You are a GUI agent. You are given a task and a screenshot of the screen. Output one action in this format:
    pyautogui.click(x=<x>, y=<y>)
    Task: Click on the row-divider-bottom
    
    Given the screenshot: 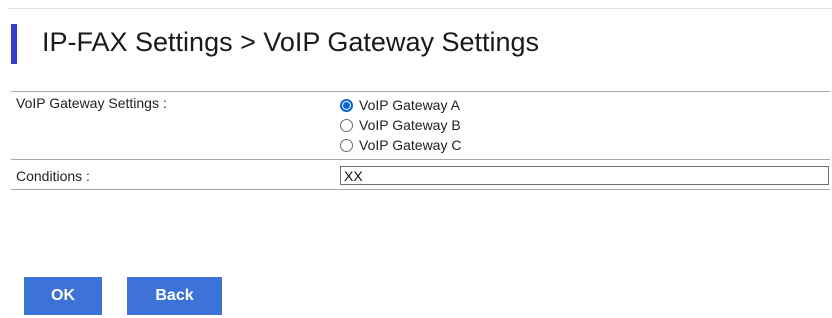 What is the action you would take?
    pyautogui.click(x=420, y=189)
    